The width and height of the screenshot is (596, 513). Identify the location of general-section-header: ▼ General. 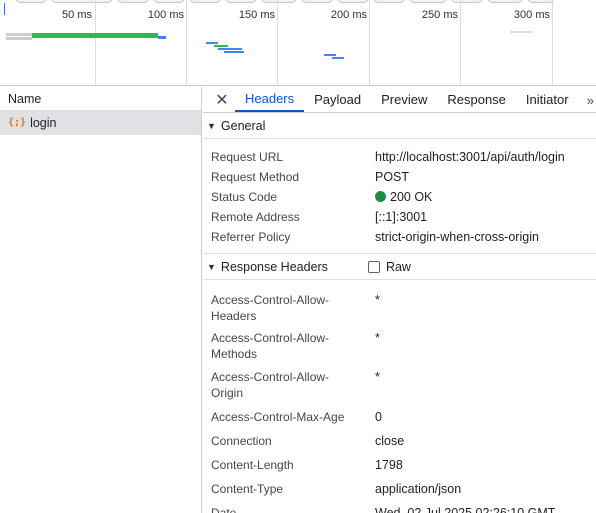
(399, 126).